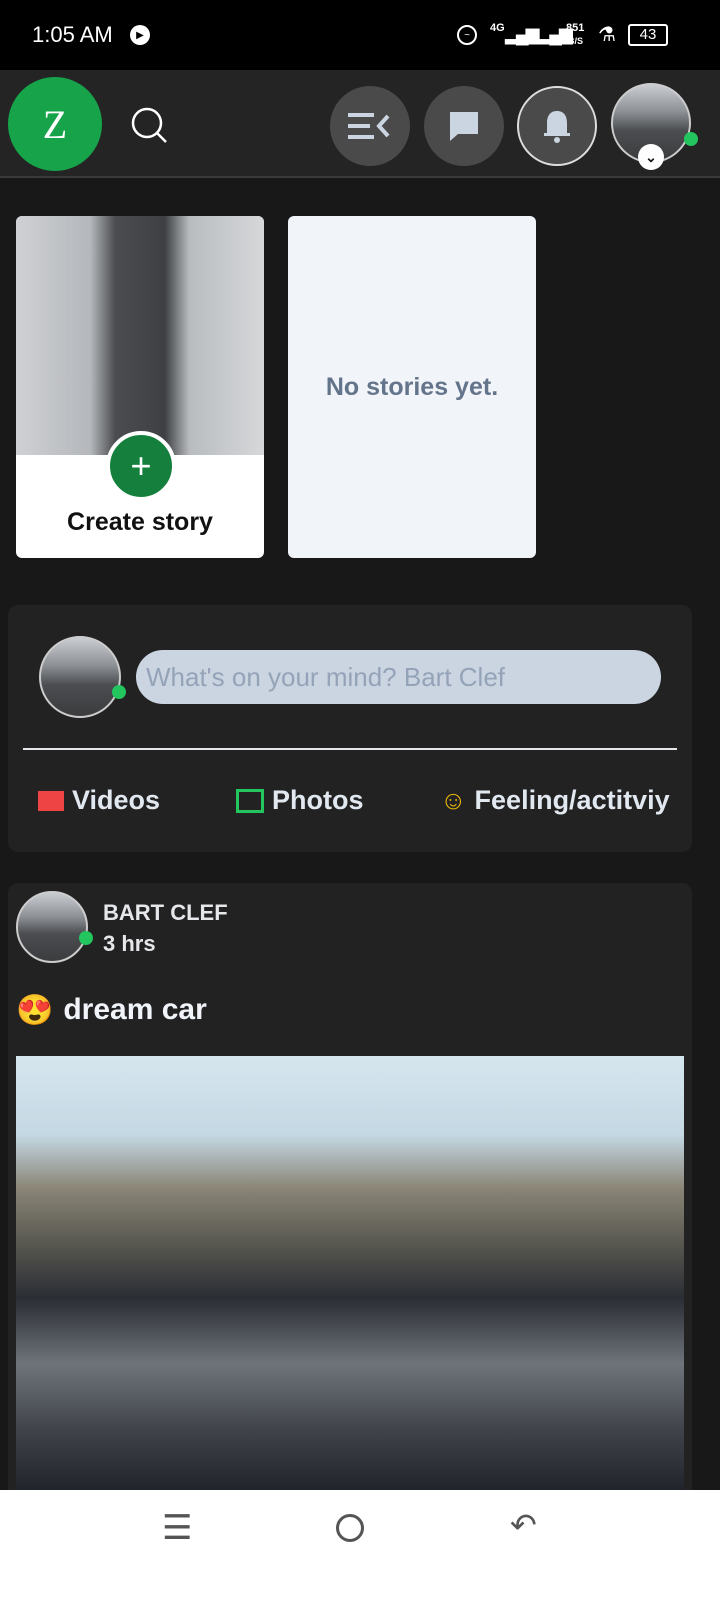 The width and height of the screenshot is (720, 1612). What do you see at coordinates (135, 1009) in the screenshot?
I see `post-caption: dream car` at bounding box center [135, 1009].